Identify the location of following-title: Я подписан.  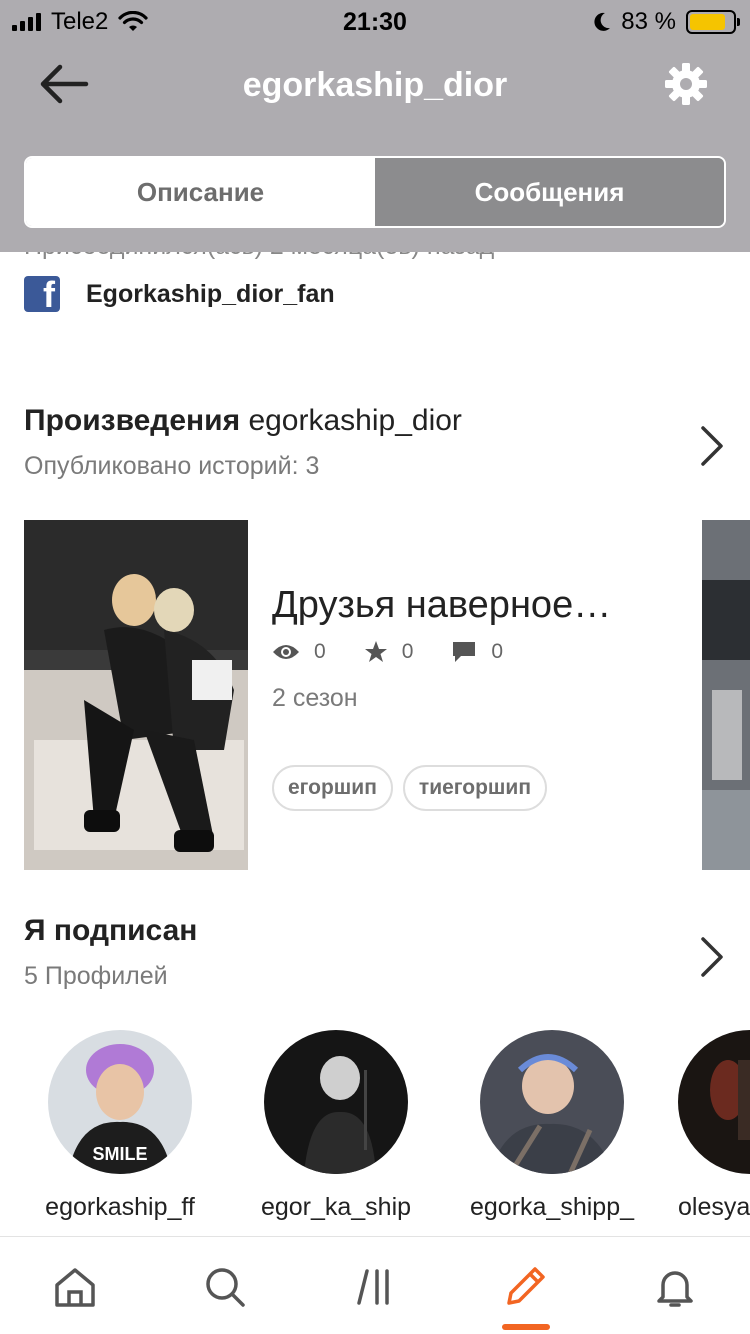
(110, 931).